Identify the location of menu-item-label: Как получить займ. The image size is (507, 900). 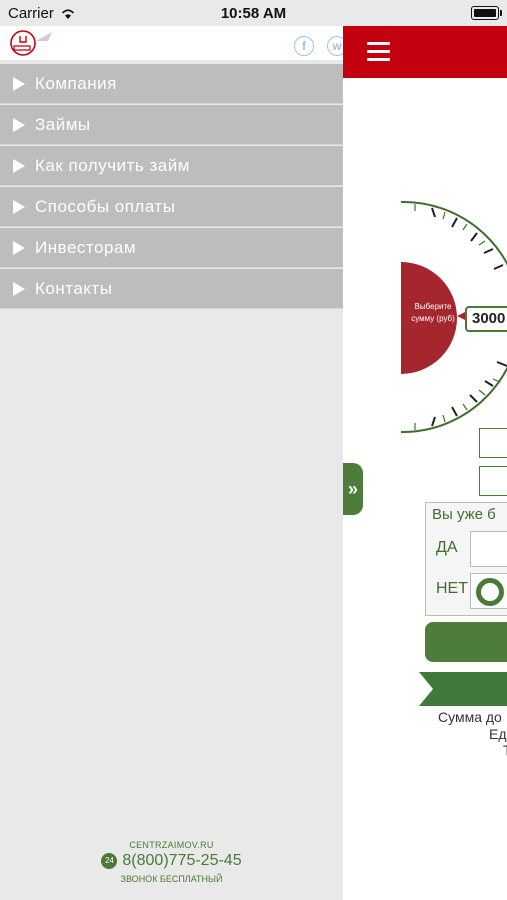
(112, 165).